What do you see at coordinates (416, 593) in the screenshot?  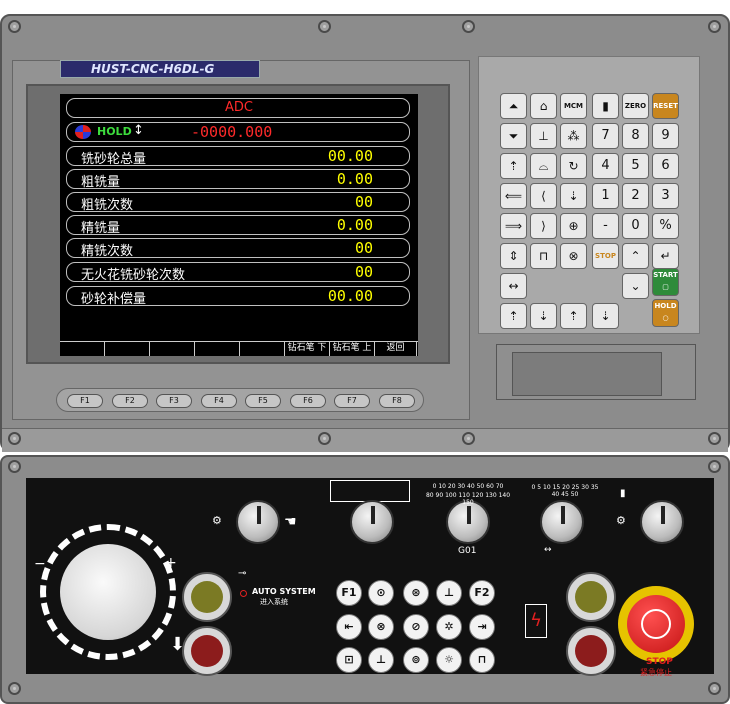 I see `coolant-on-icon: ⊛` at bounding box center [416, 593].